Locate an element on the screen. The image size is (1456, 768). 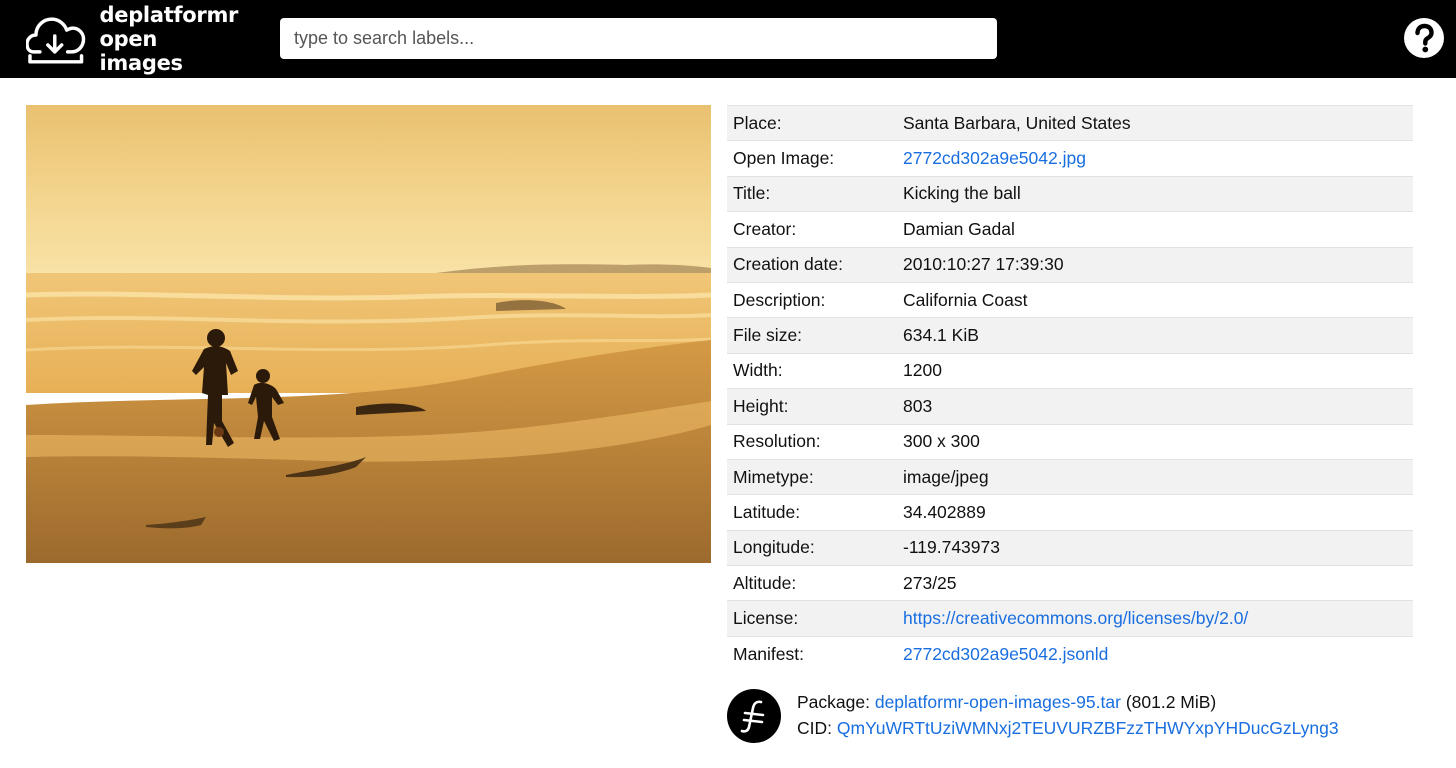
logo-line-2: open images is located at coordinates (141, 51).